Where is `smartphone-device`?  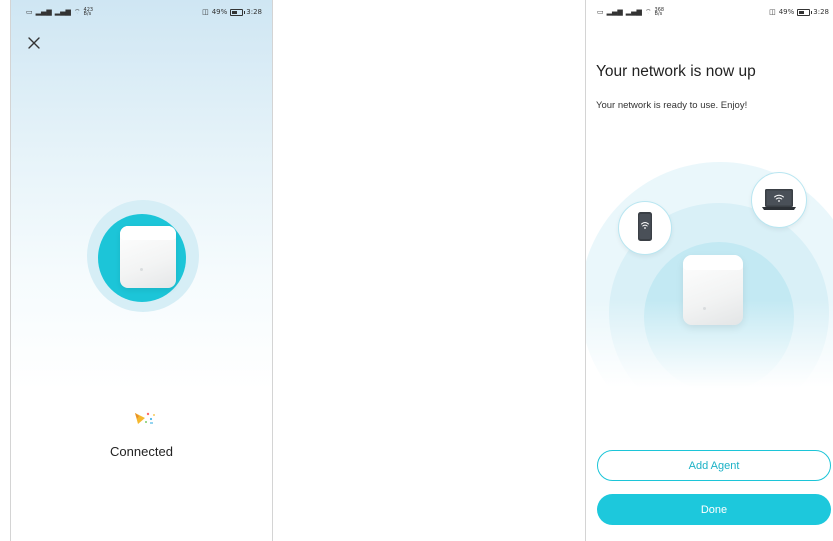 smartphone-device is located at coordinates (645, 228).